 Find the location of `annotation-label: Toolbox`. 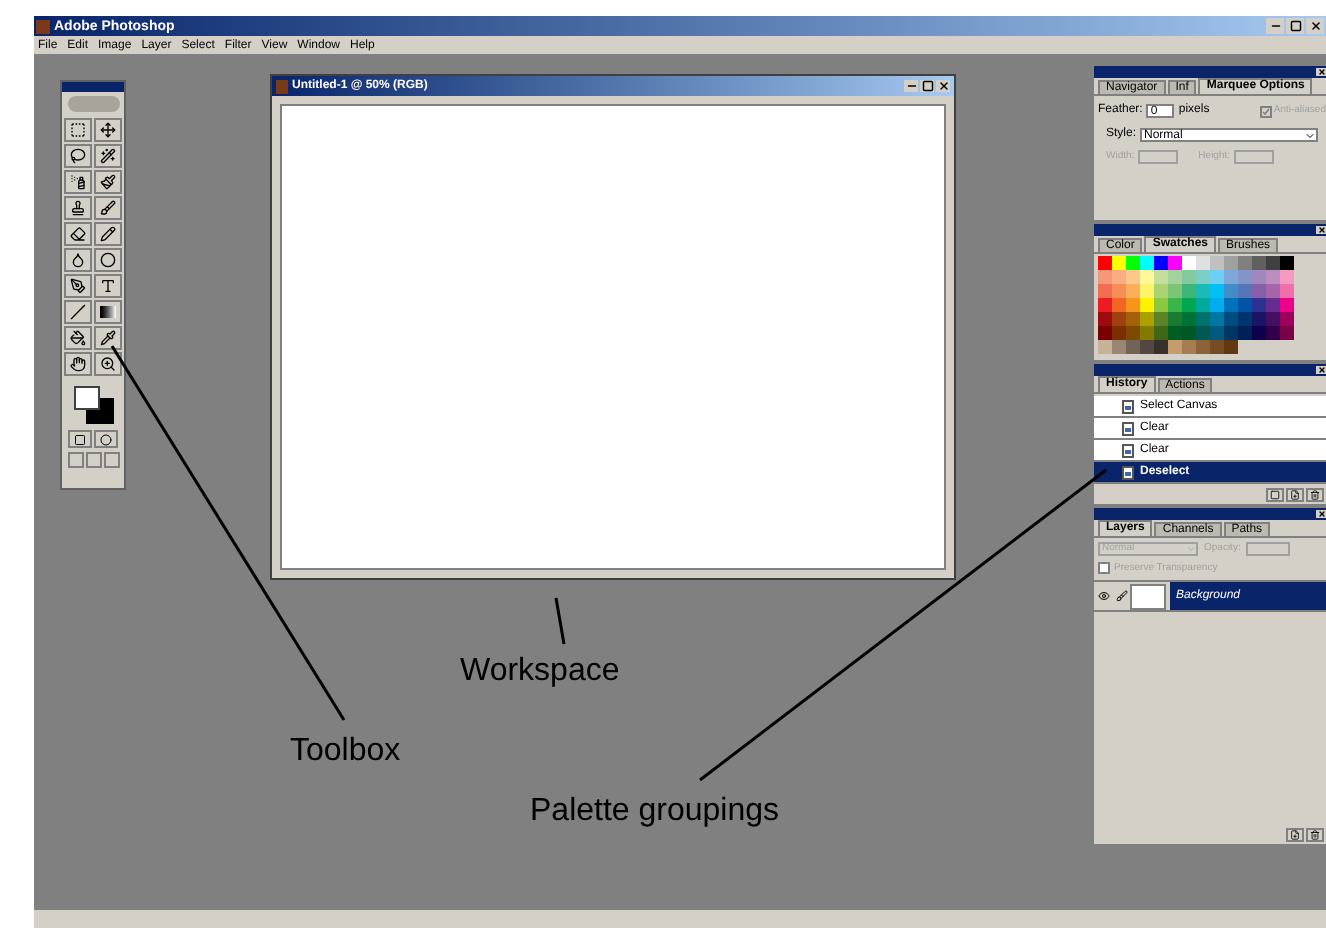

annotation-label: Toolbox is located at coordinates (345, 752).